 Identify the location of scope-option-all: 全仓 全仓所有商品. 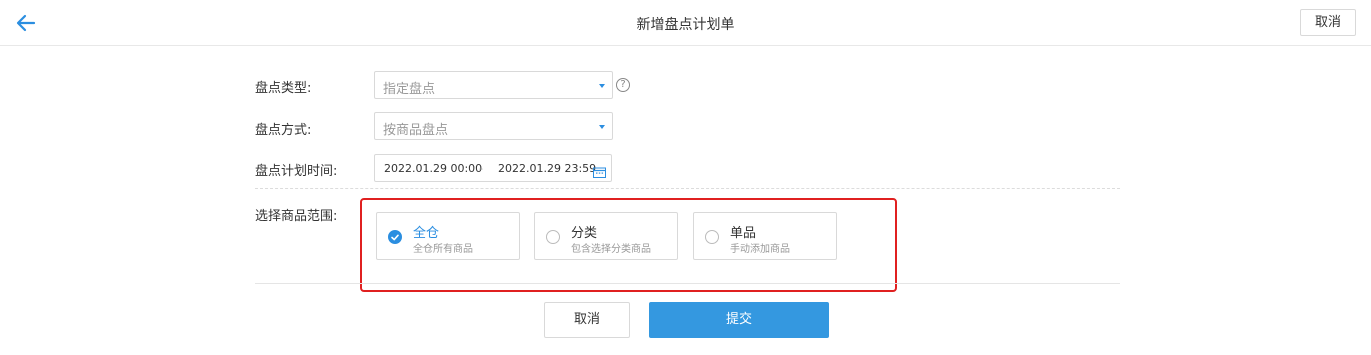
(448, 236).